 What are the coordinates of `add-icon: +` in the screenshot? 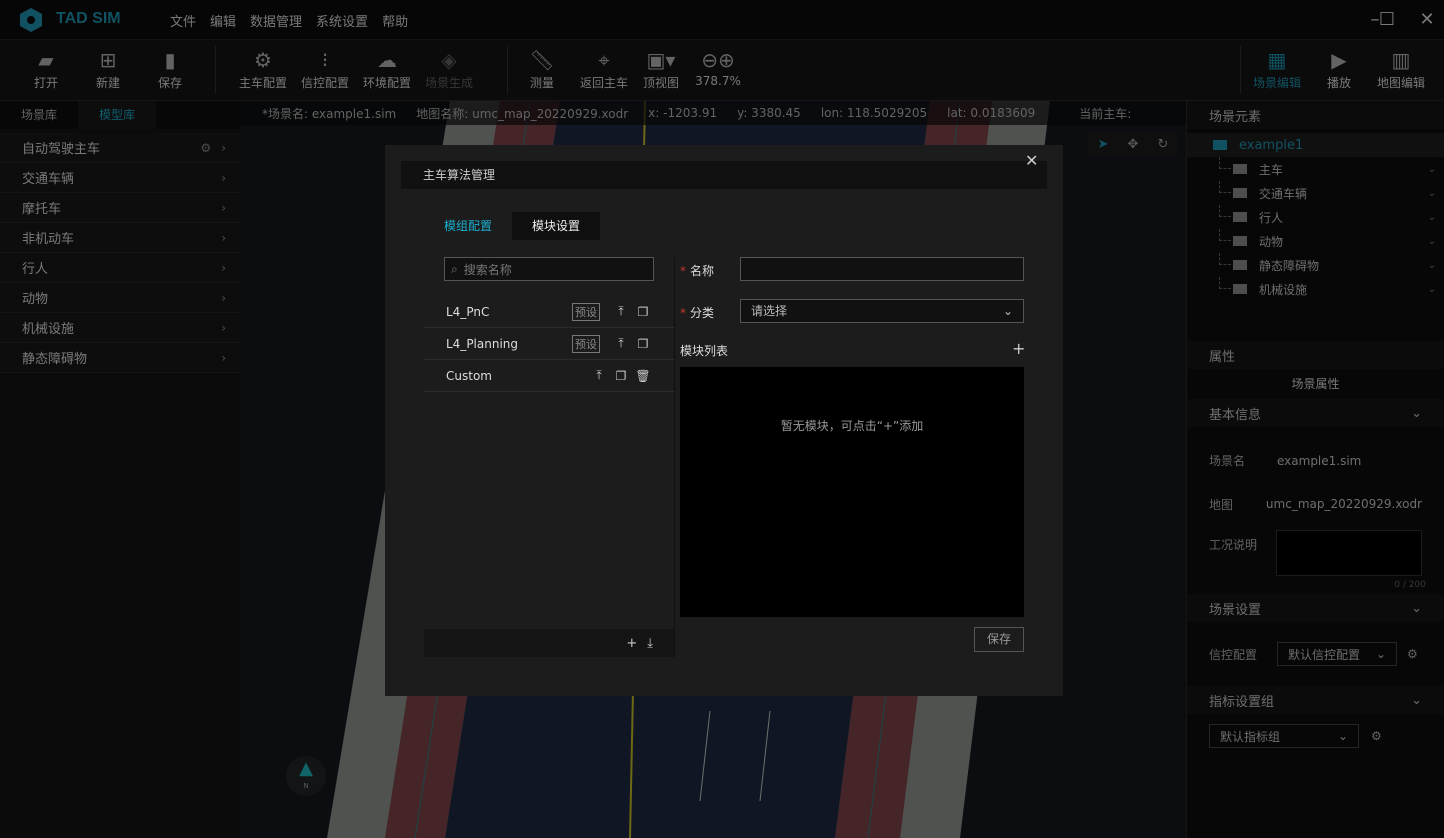 It's located at (631, 643).